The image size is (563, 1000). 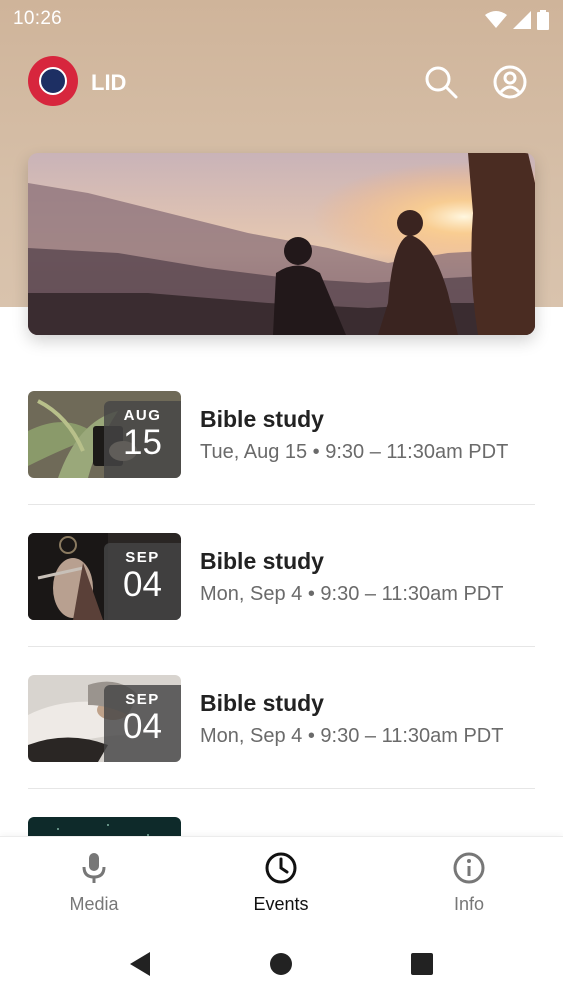 I want to click on status-icons, so click(x=517, y=20).